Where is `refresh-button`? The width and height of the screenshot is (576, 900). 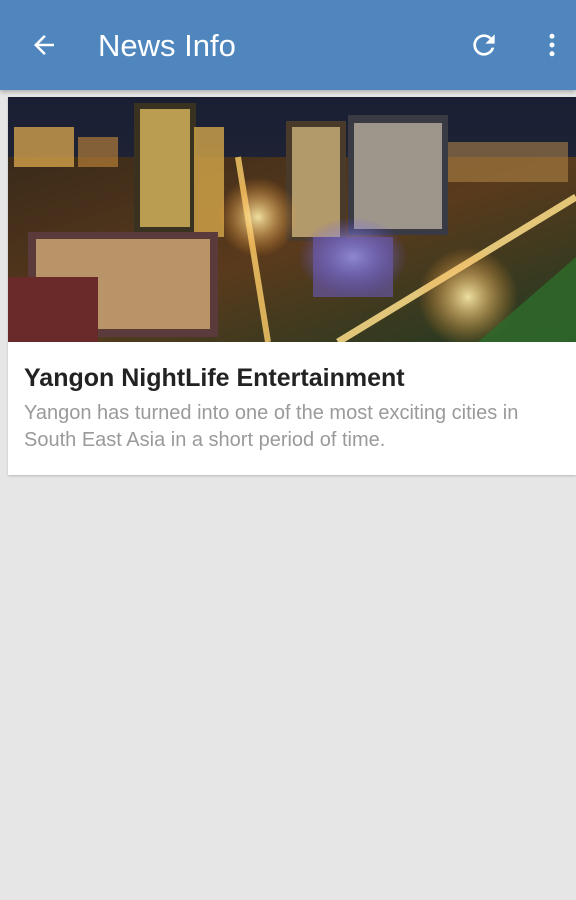 refresh-button is located at coordinates (484, 45).